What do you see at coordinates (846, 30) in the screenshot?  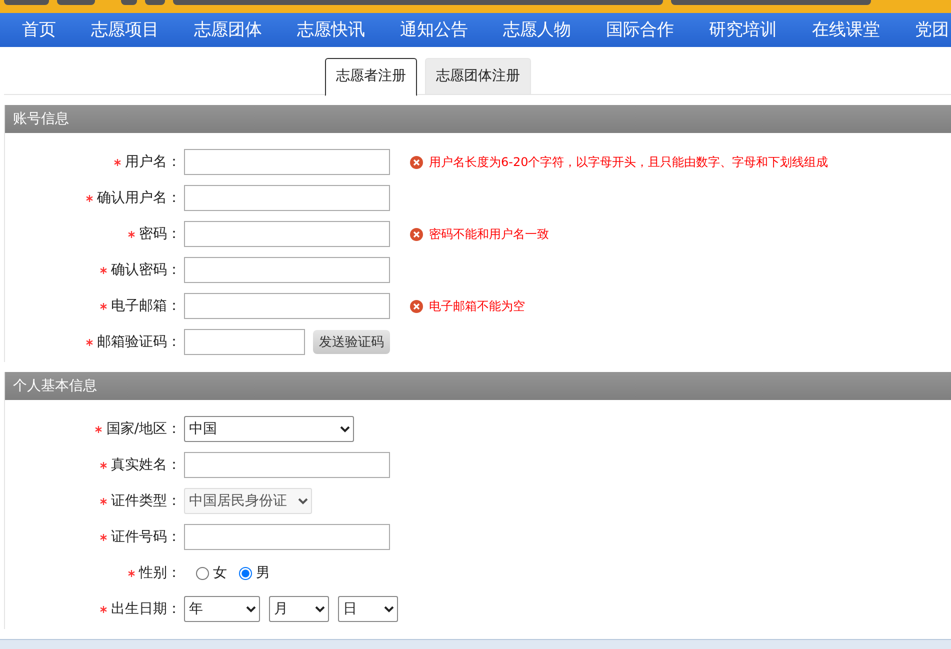 I see `nav-link: 在线课堂` at bounding box center [846, 30].